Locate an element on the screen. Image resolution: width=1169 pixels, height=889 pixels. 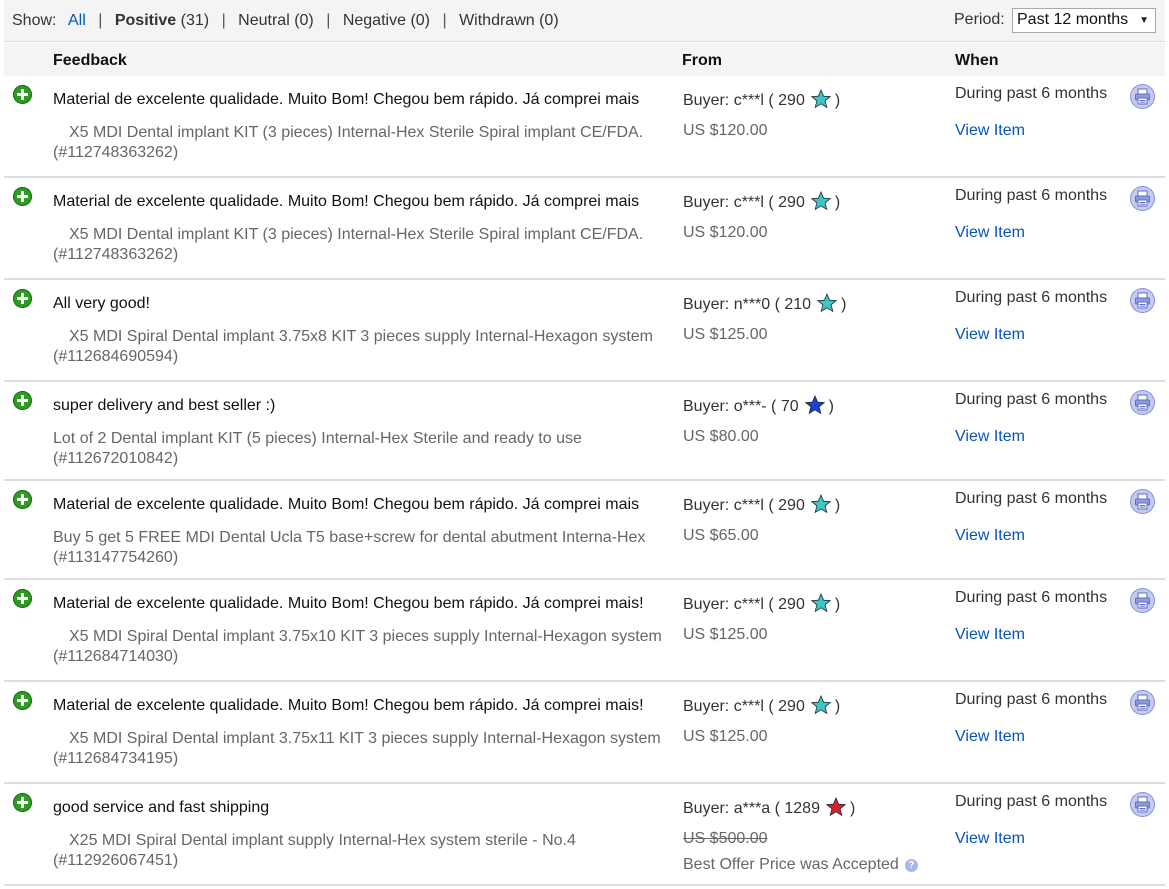
item-price: US $80.00 is located at coordinates (721, 436).